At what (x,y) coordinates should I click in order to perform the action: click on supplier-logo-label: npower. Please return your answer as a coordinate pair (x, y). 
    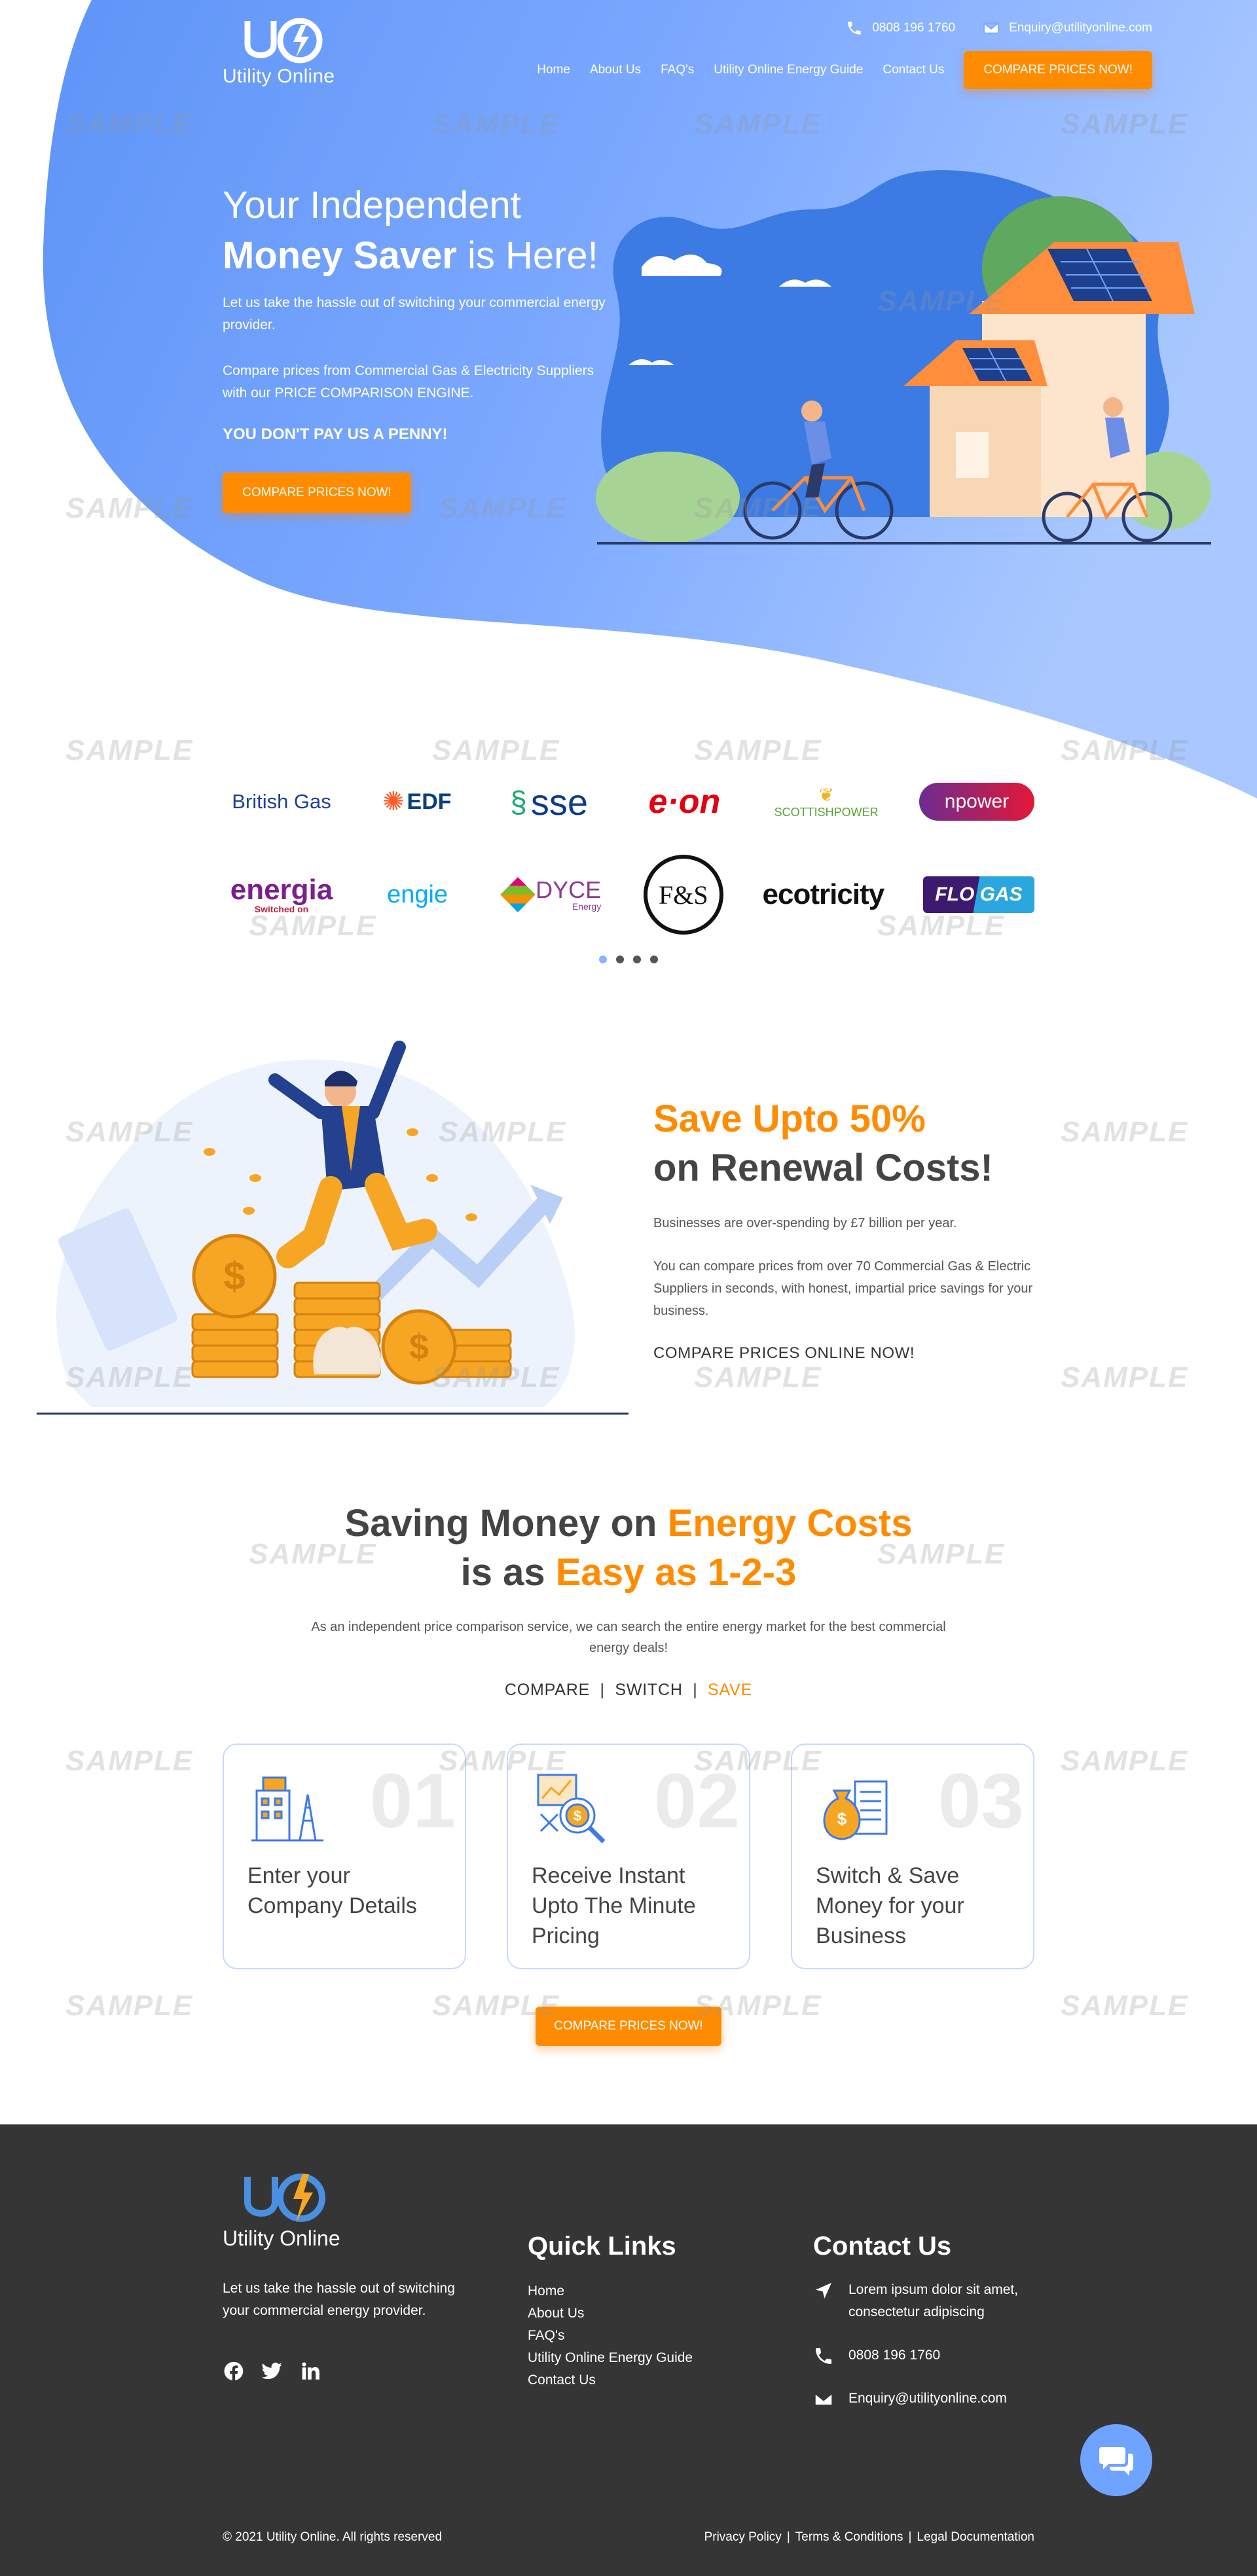
    Looking at the image, I should click on (977, 801).